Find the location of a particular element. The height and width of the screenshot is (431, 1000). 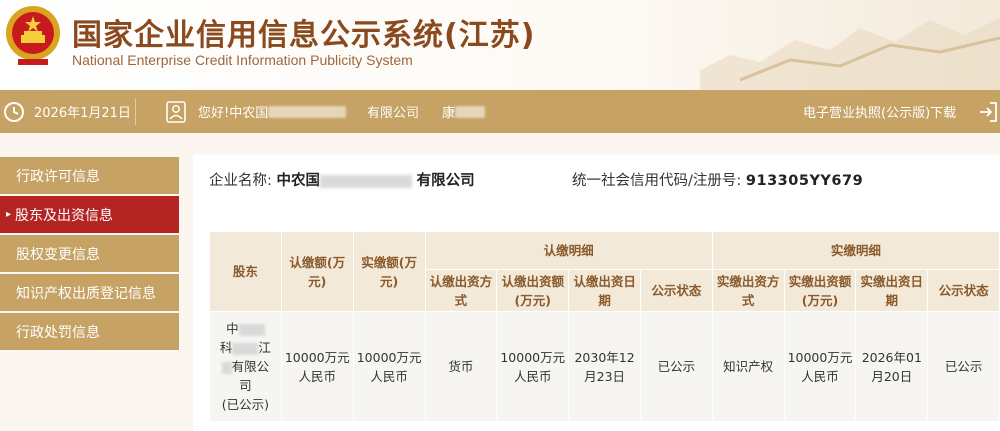

menu-item-label: 行政处罚信息 is located at coordinates (58, 332).